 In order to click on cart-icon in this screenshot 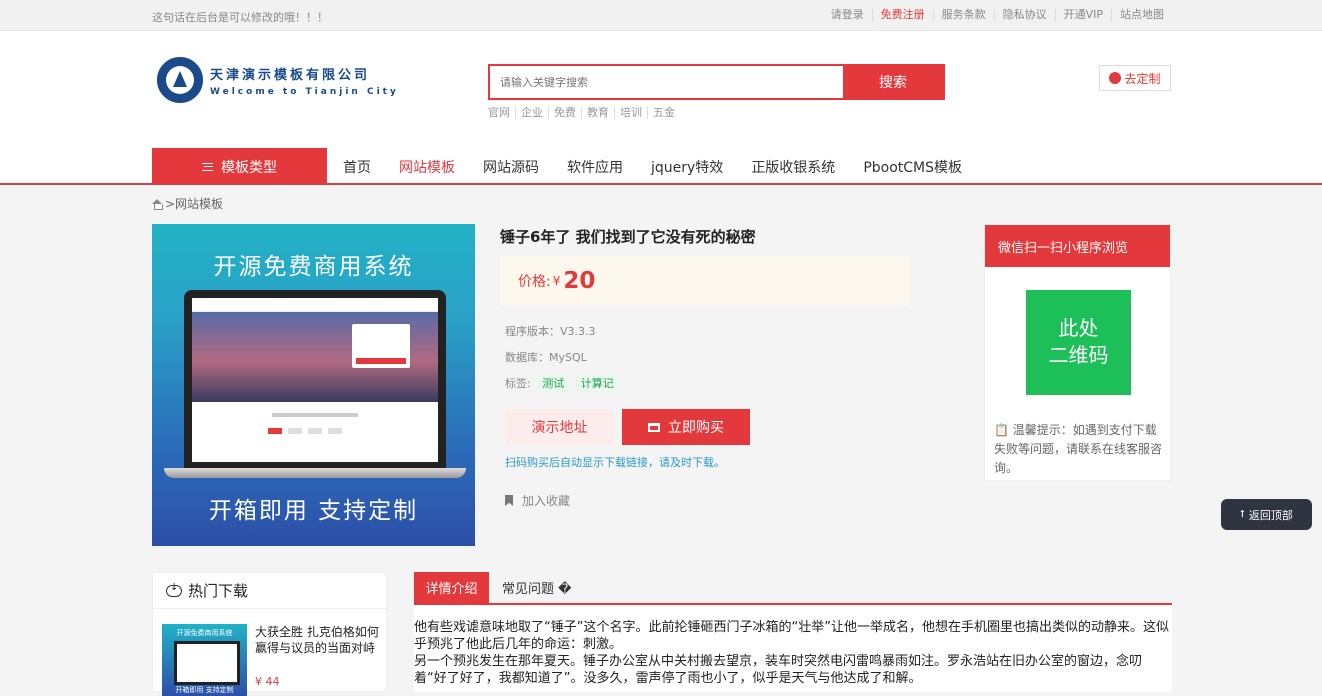, I will do `click(654, 427)`.